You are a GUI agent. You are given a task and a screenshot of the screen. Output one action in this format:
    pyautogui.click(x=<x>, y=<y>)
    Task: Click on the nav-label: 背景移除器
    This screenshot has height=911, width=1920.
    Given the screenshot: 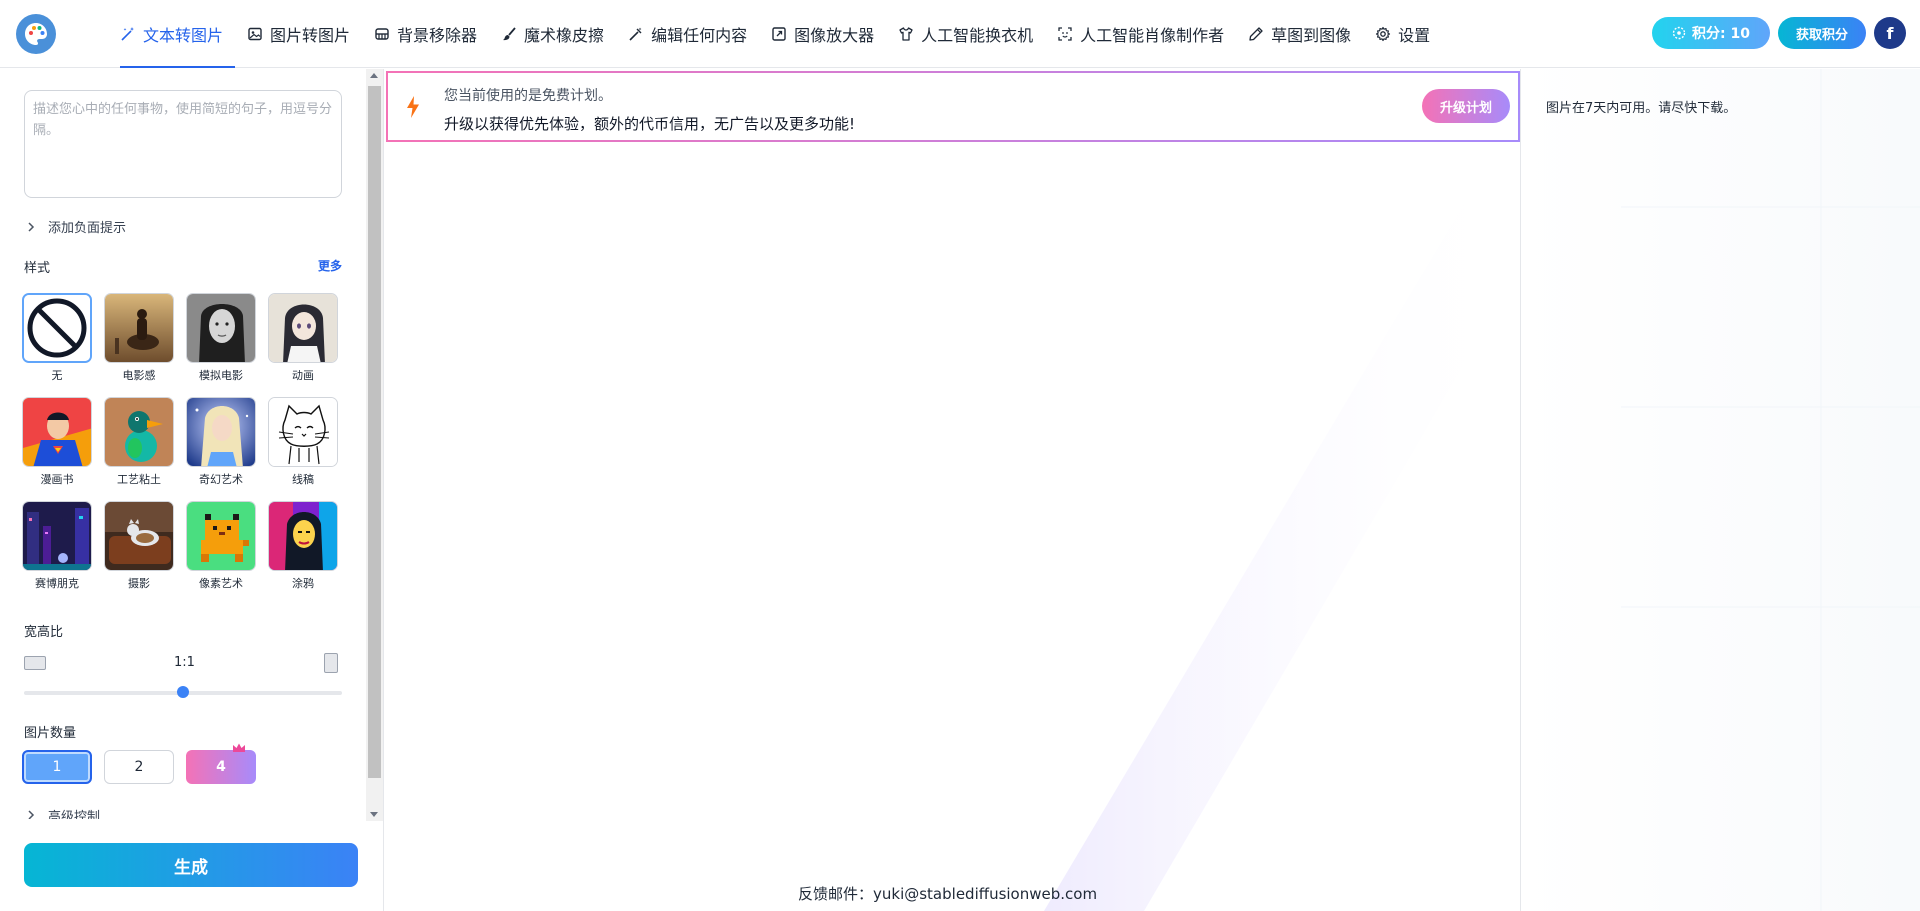 What is the action you would take?
    pyautogui.click(x=437, y=35)
    